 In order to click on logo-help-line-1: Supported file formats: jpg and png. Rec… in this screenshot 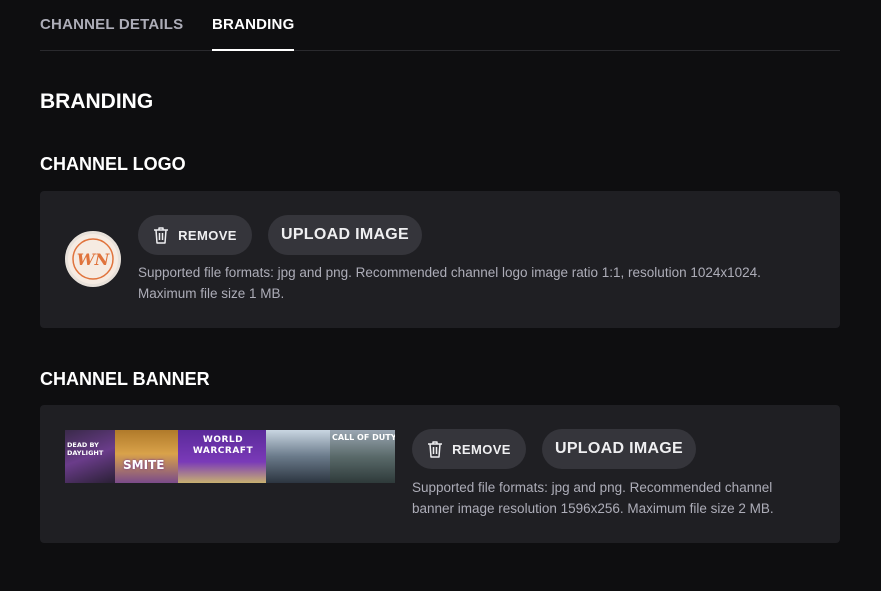, I will do `click(449, 272)`.